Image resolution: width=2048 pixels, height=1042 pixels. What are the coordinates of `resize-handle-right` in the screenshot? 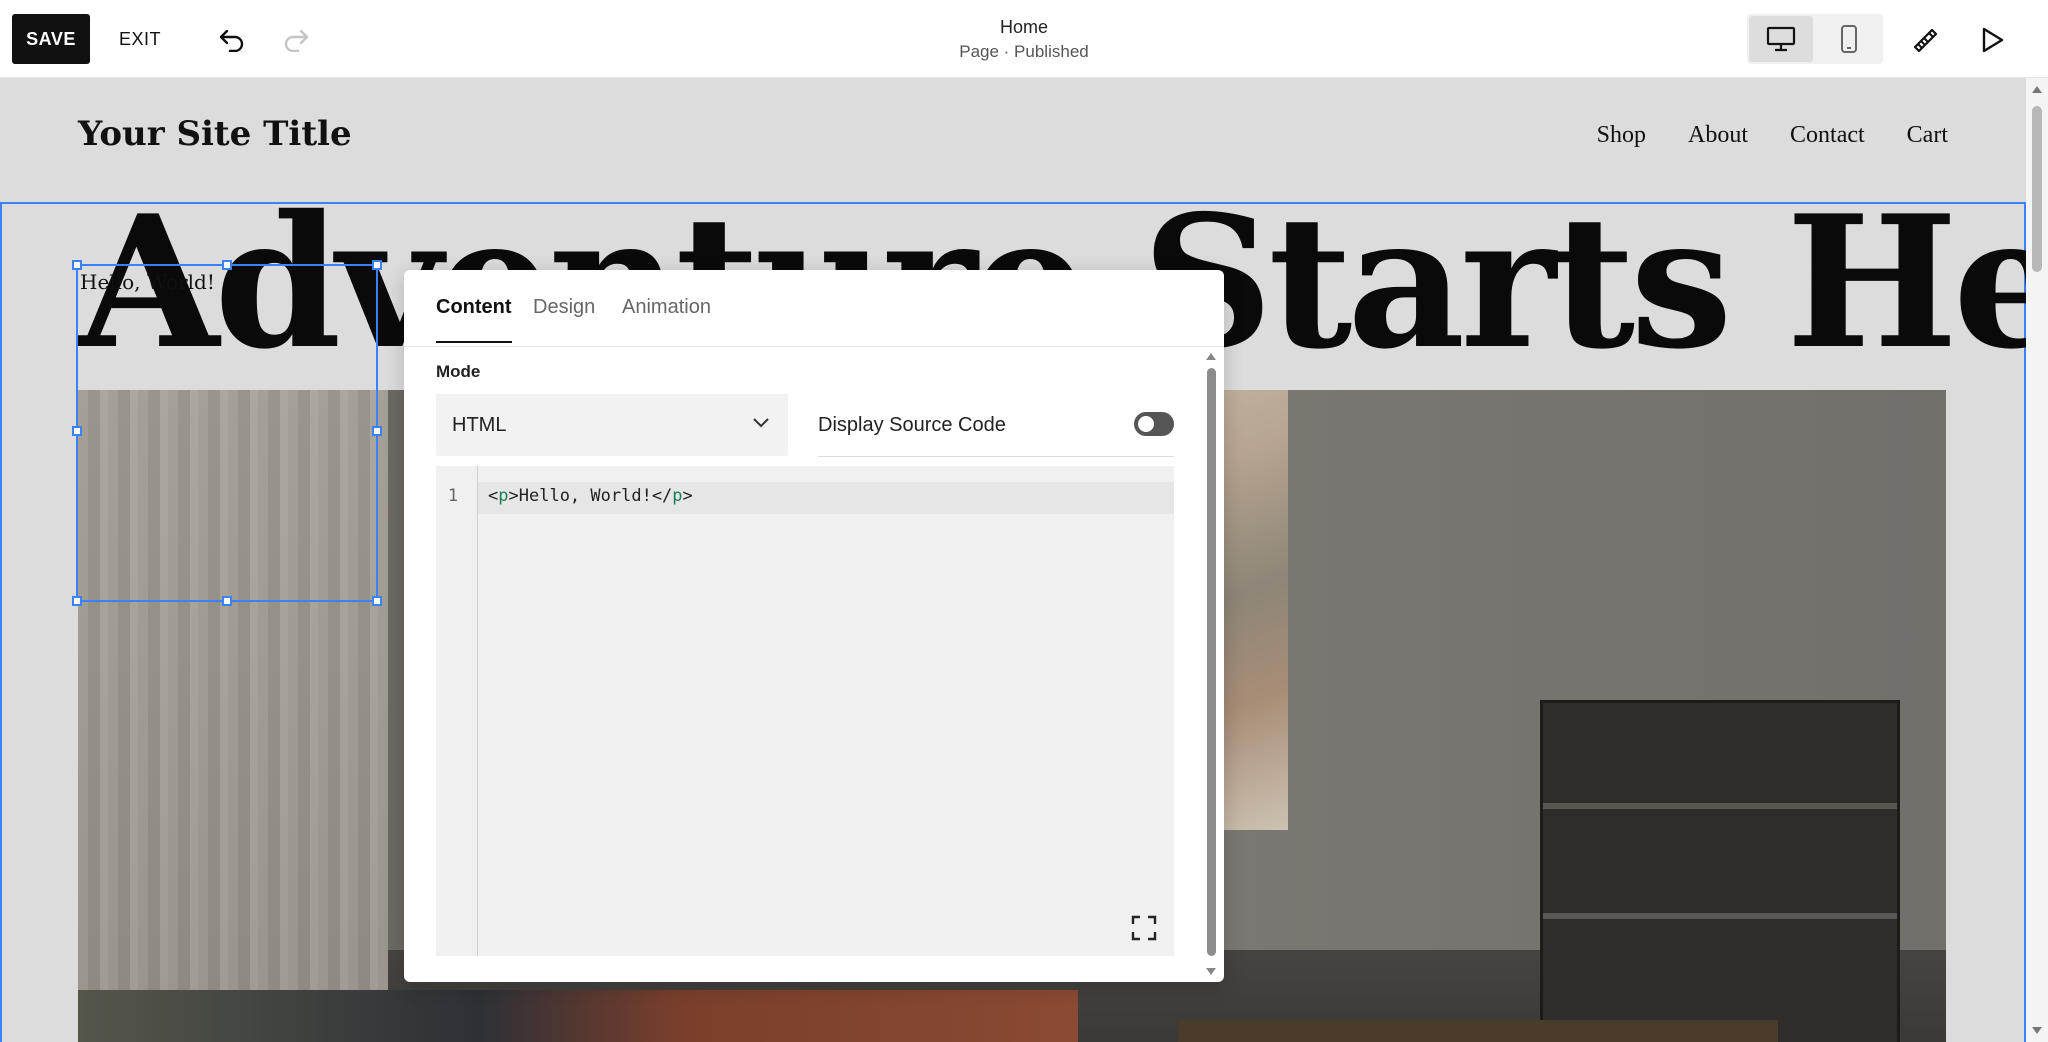 It's located at (377, 431).